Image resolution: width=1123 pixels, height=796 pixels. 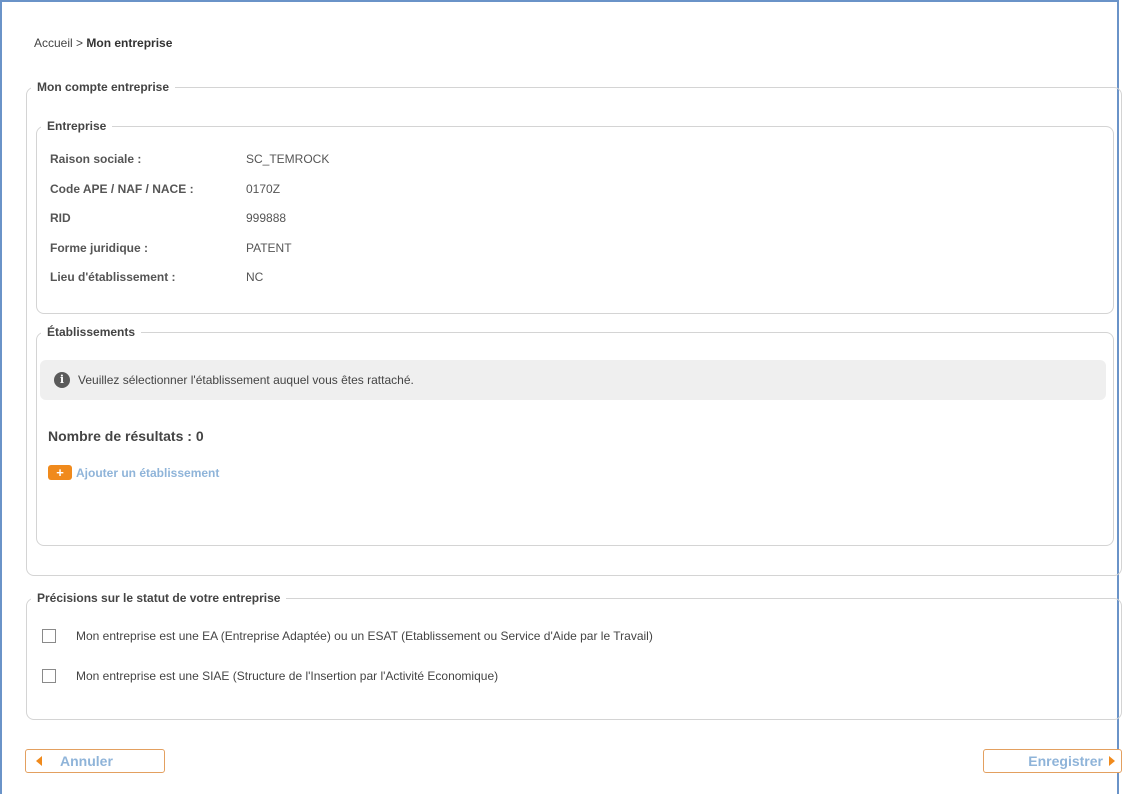 What do you see at coordinates (266, 218) in the screenshot?
I see `field-value: 999888` at bounding box center [266, 218].